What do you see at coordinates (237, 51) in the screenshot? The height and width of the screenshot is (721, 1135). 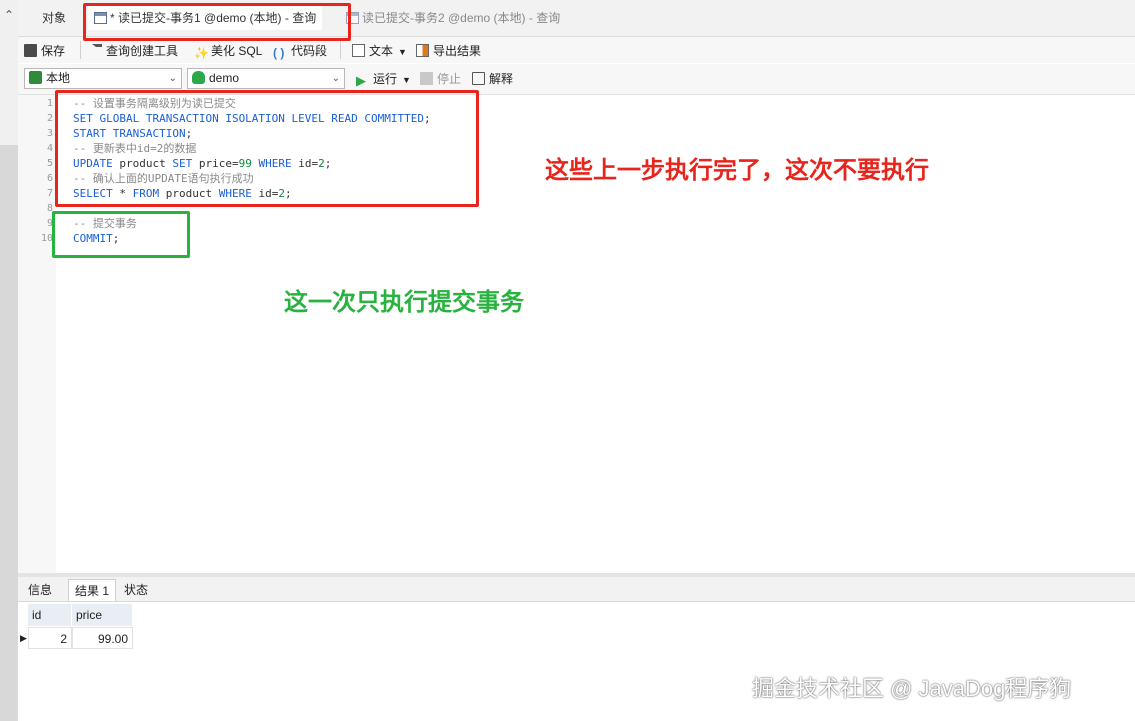 I see `beautify-sql-label: 美化 SQL` at bounding box center [237, 51].